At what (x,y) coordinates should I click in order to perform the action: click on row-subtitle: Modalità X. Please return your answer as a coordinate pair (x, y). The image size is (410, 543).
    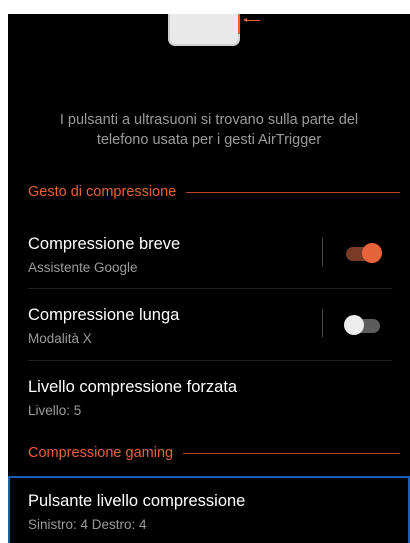
    Looking at the image, I should click on (60, 338).